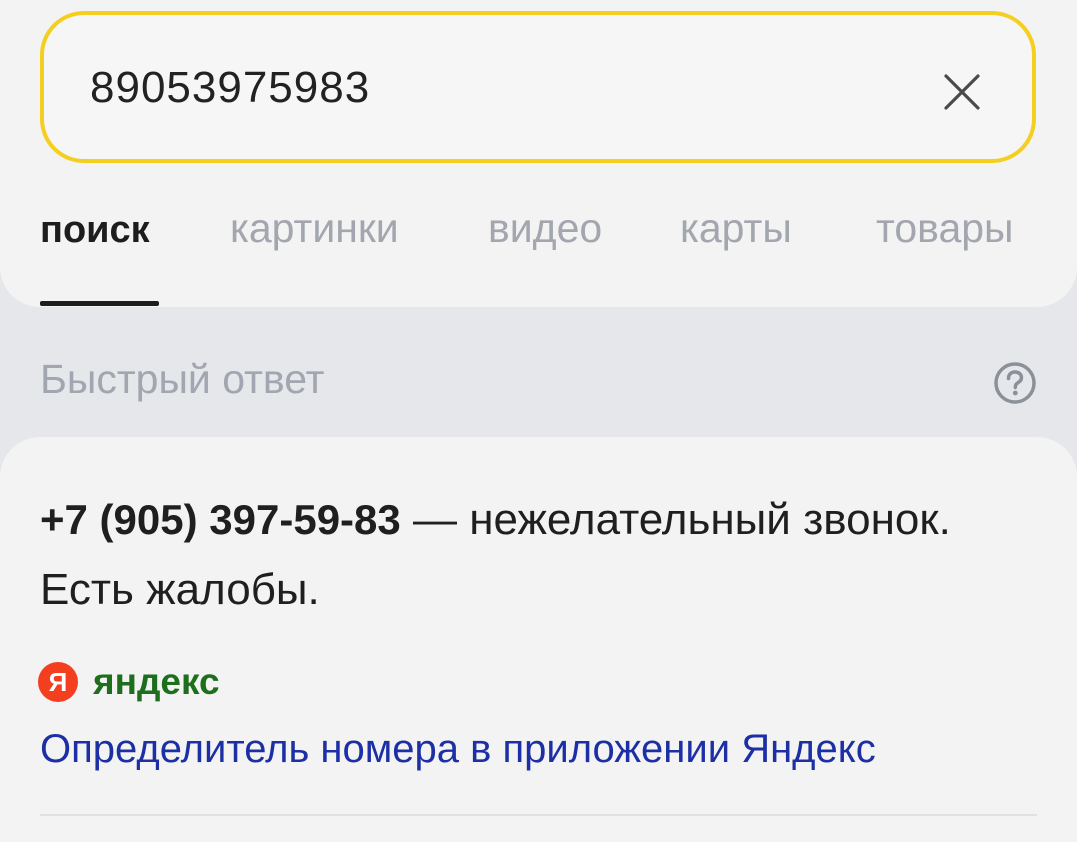 The height and width of the screenshot is (842, 1077). I want to click on close-icon, so click(962, 92).